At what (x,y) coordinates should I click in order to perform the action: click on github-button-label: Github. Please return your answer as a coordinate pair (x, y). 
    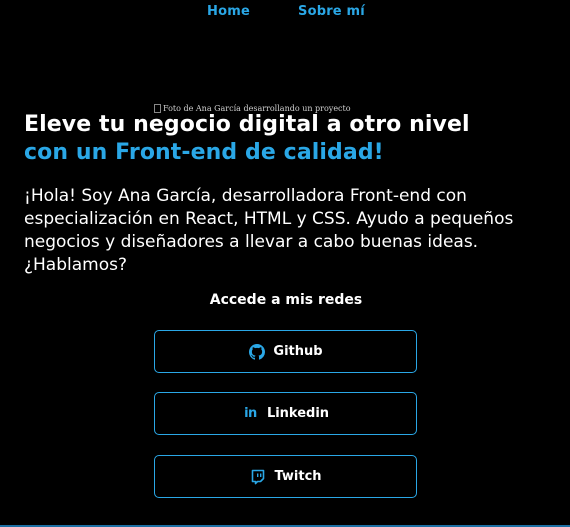
    Looking at the image, I should click on (298, 351).